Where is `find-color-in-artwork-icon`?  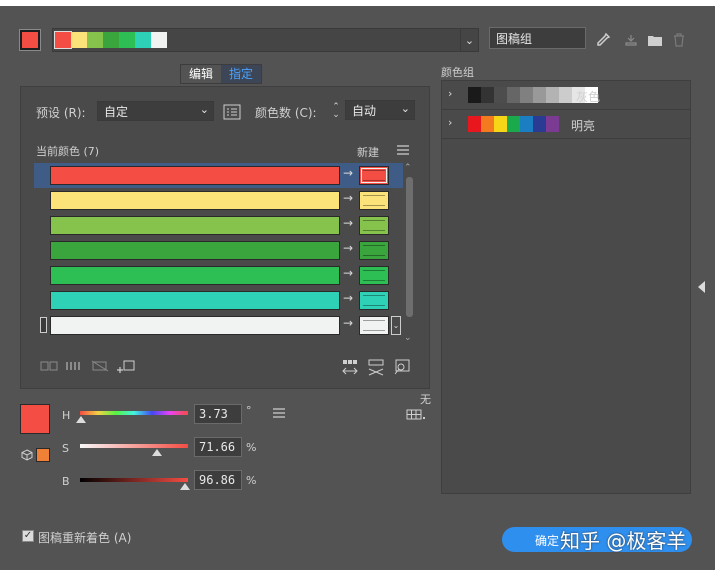
find-color-in-artwork-icon is located at coordinates (402, 368).